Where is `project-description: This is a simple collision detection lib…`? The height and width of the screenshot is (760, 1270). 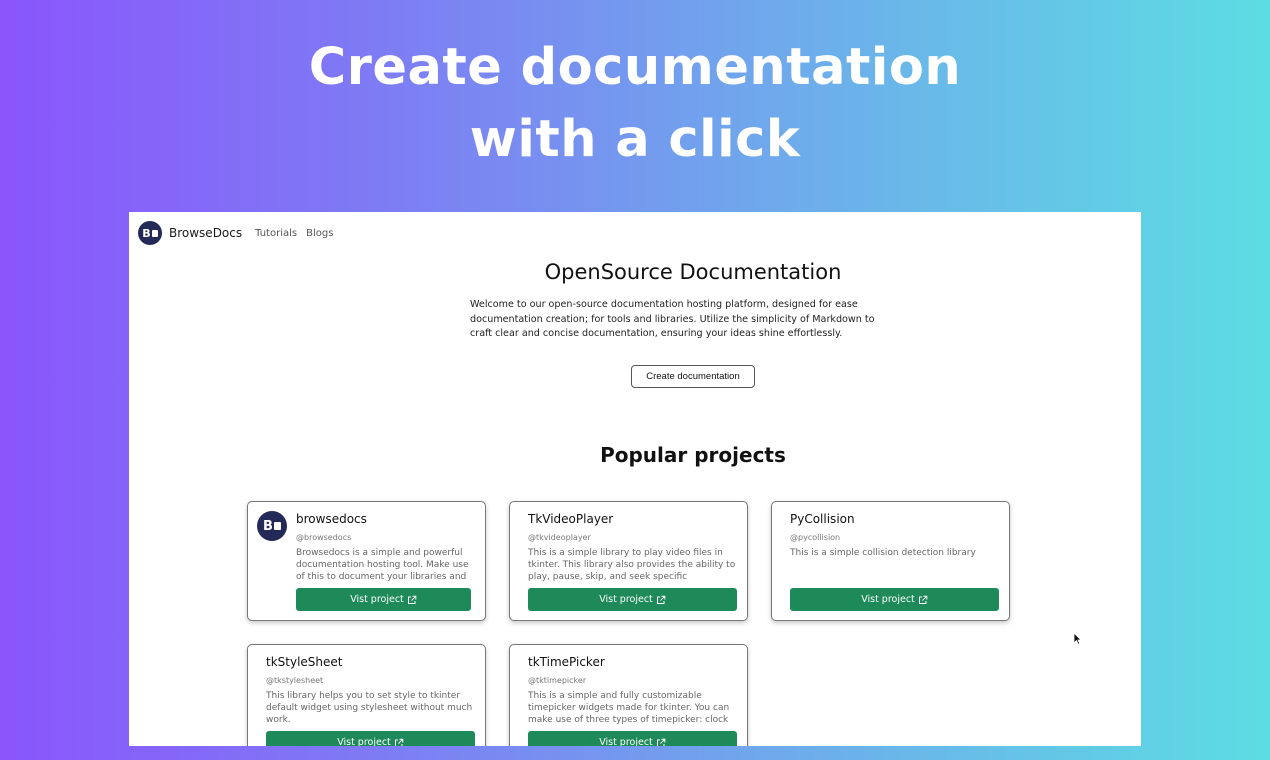 project-description: This is a simple collision detection lib… is located at coordinates (883, 553).